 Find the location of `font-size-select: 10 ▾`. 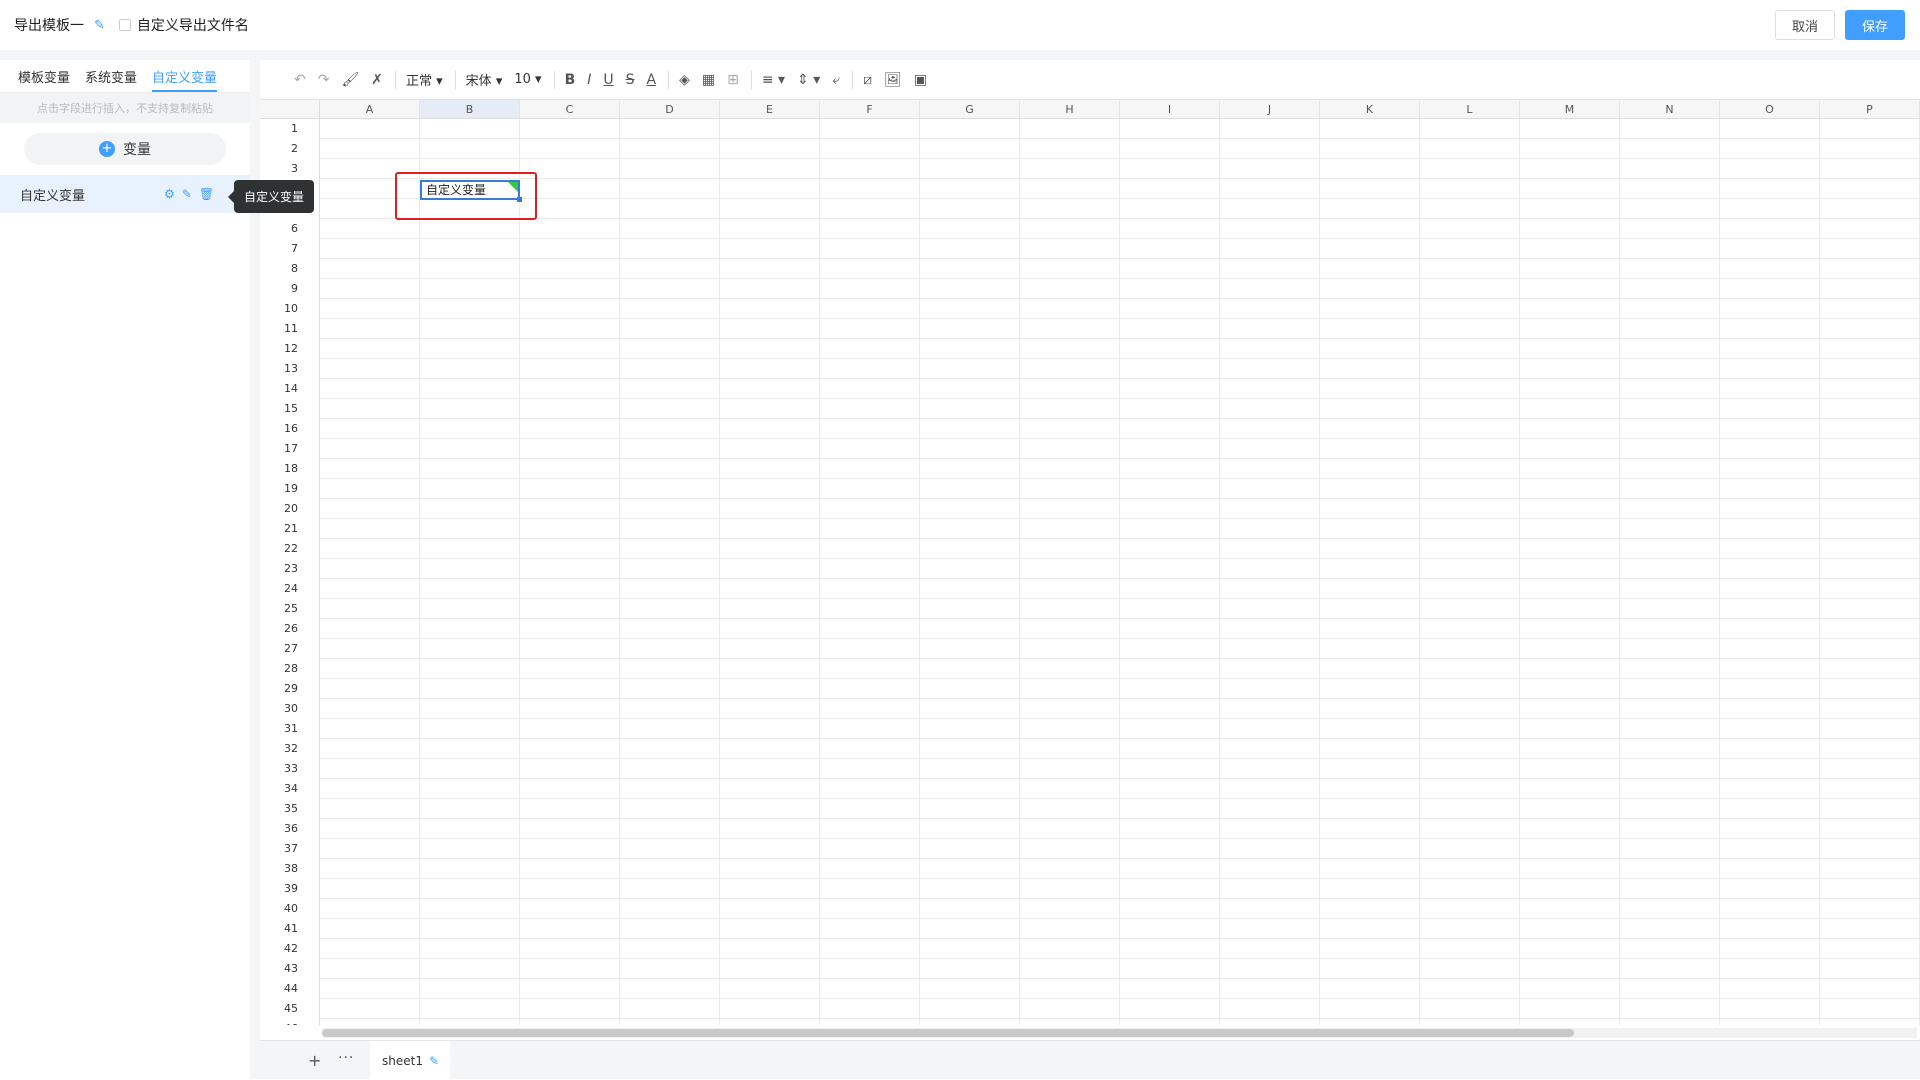

font-size-select: 10 ▾ is located at coordinates (527, 79).